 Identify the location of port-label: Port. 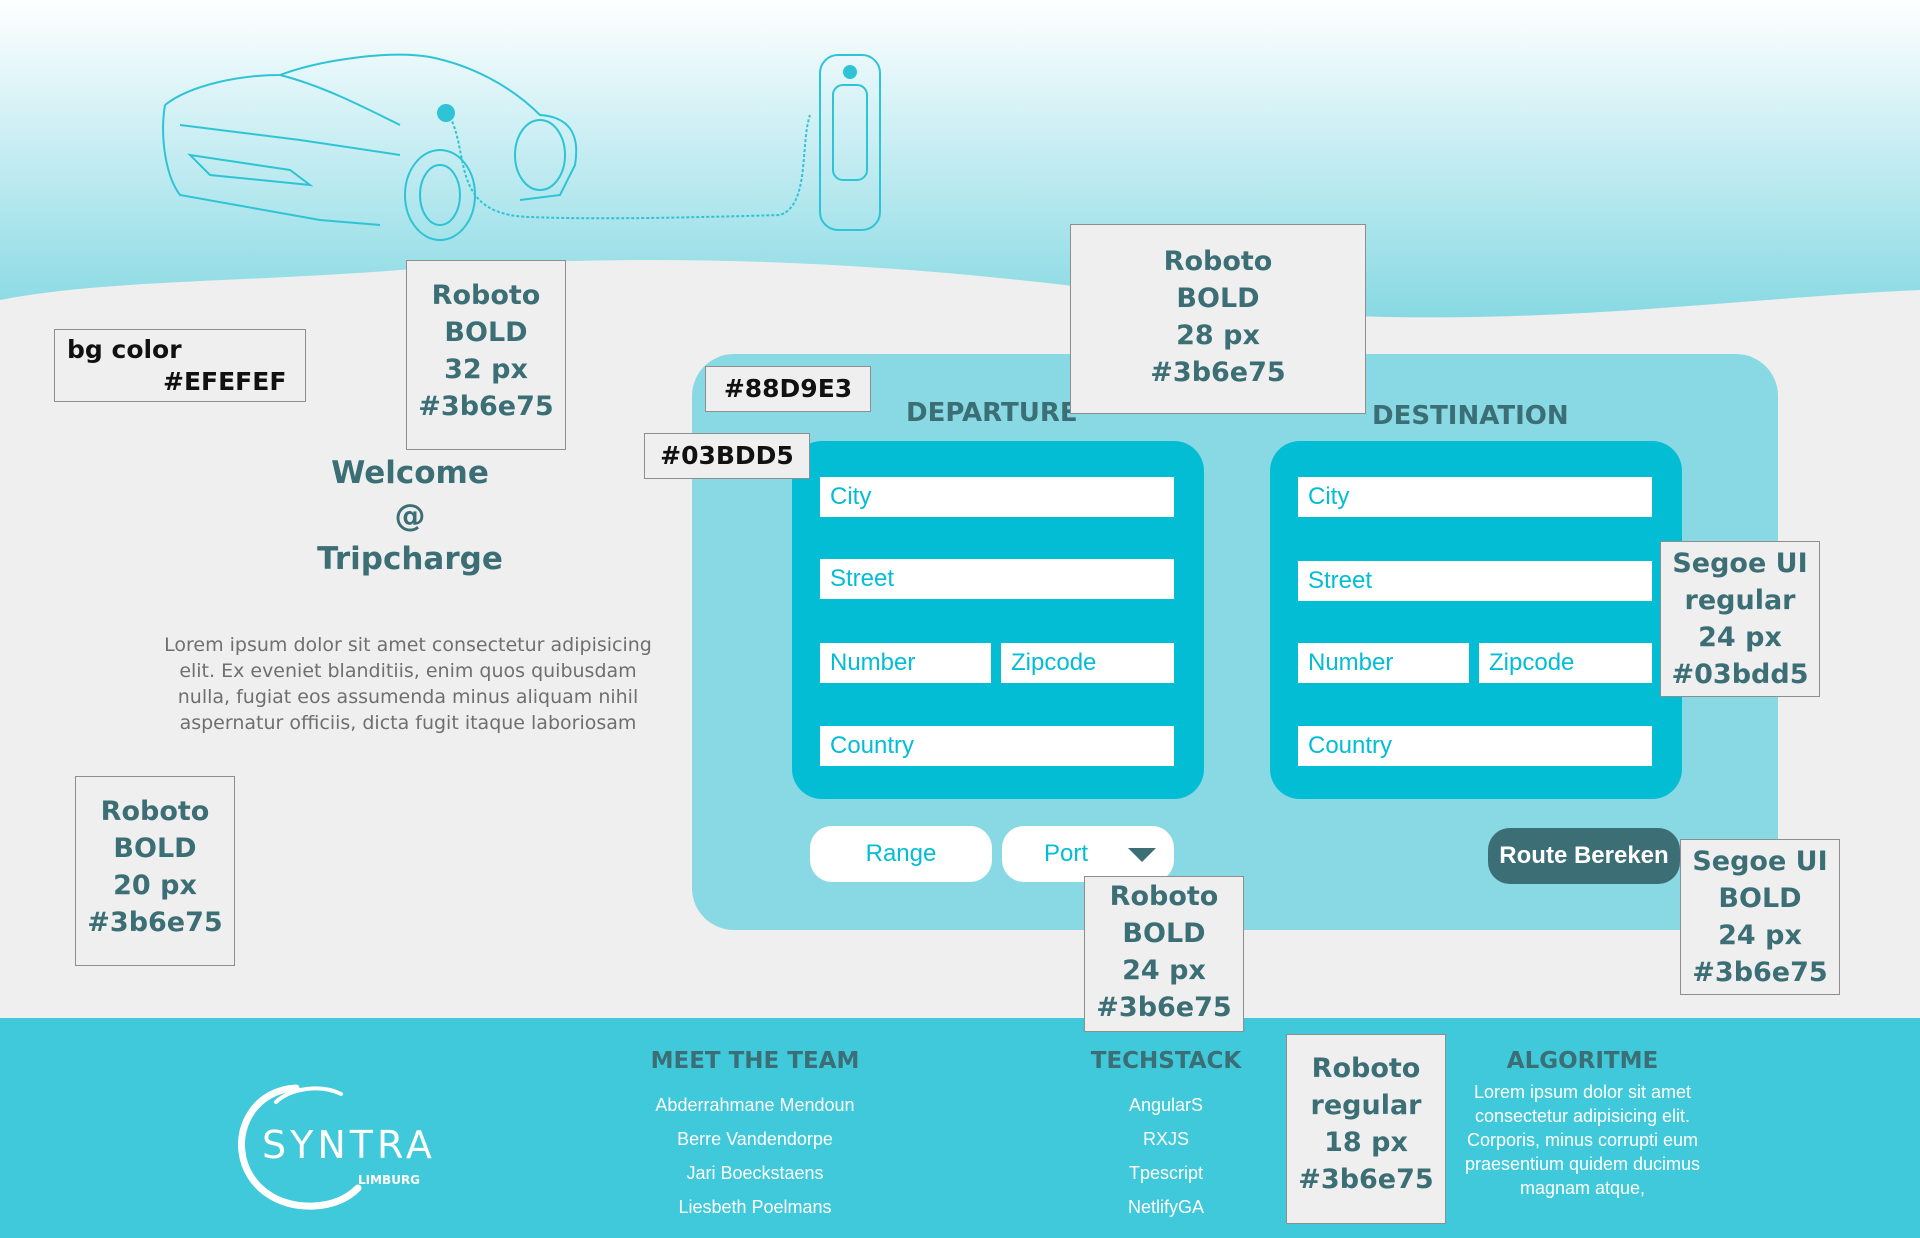
(1066, 853).